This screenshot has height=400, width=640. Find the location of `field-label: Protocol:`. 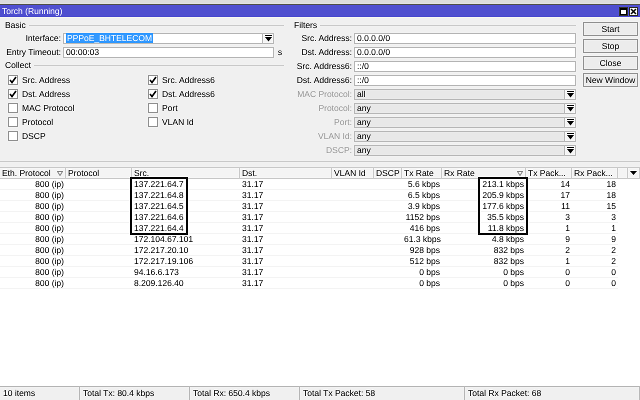

field-label: Protocol: is located at coordinates (334, 108).